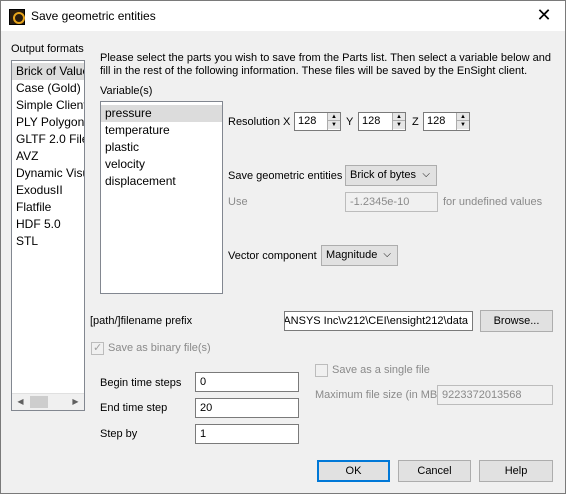 The width and height of the screenshot is (566, 494). What do you see at coordinates (391, 202) in the screenshot?
I see `undefined-value-field: -1.2345e-10` at bounding box center [391, 202].